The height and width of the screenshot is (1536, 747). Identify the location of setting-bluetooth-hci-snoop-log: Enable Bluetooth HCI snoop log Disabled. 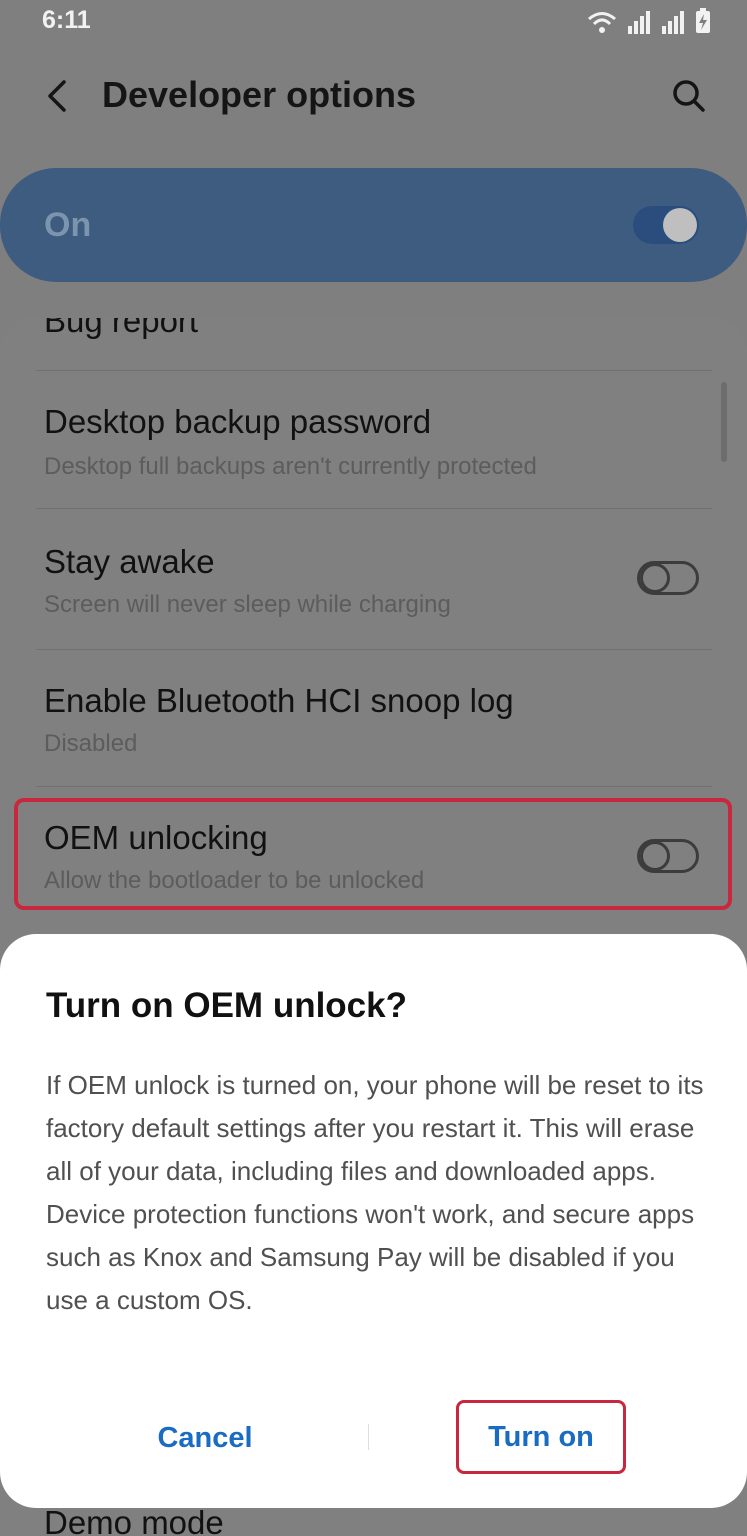
(373, 718).